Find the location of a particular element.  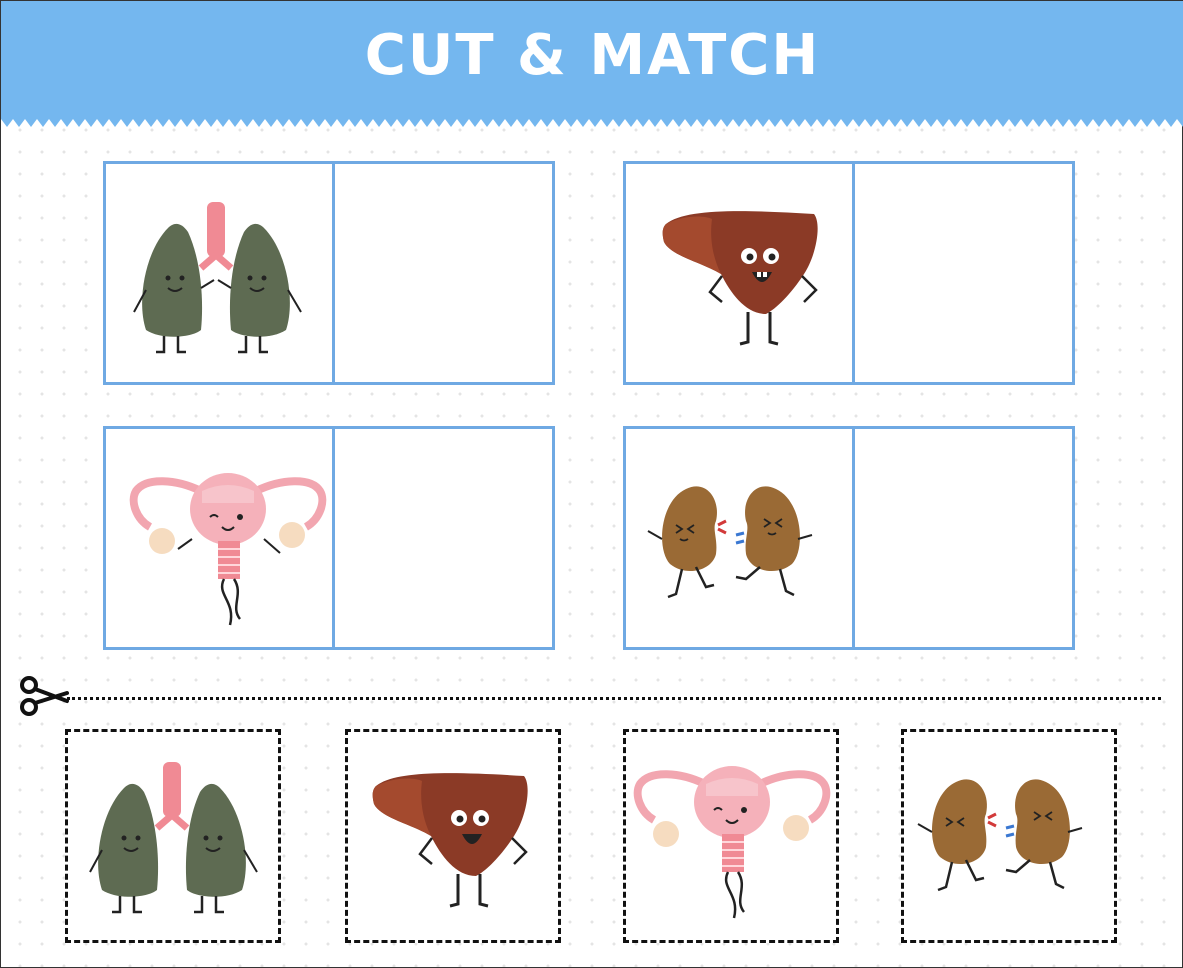

cut-line is located at coordinates (614, 698).